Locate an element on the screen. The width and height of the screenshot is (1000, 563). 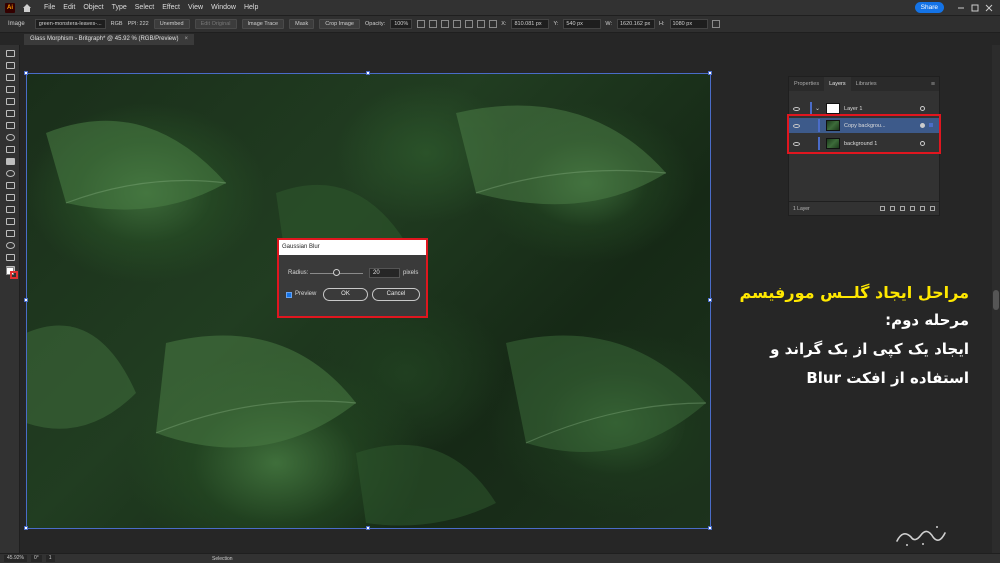
hand-tool-icon is located at coordinates (10, 257).